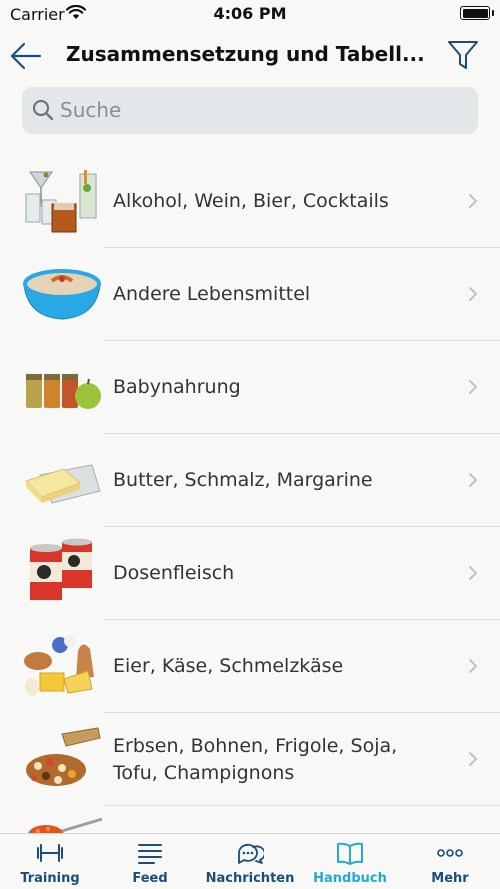 This screenshot has height=889, width=500. What do you see at coordinates (250, 387) in the screenshot?
I see `list-item: Babynahrung` at bounding box center [250, 387].